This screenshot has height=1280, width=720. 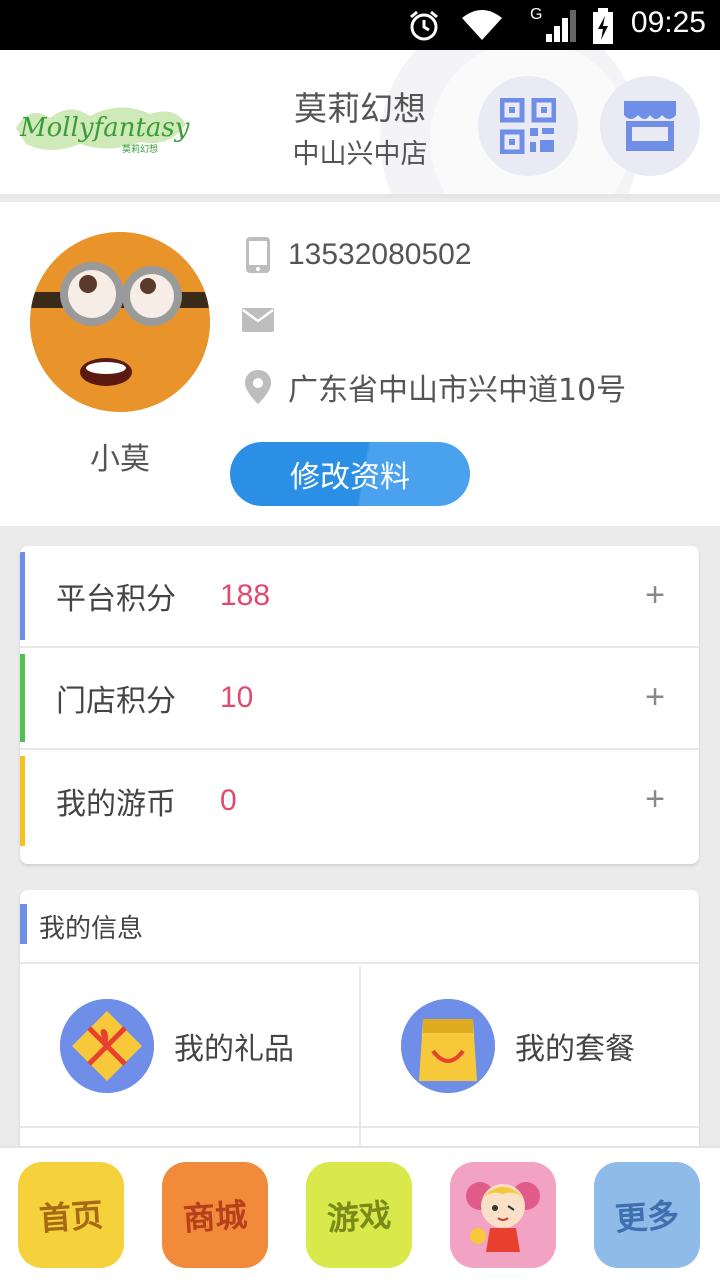 I want to click on svg-text: 莫莉幻想, so click(x=140, y=149).